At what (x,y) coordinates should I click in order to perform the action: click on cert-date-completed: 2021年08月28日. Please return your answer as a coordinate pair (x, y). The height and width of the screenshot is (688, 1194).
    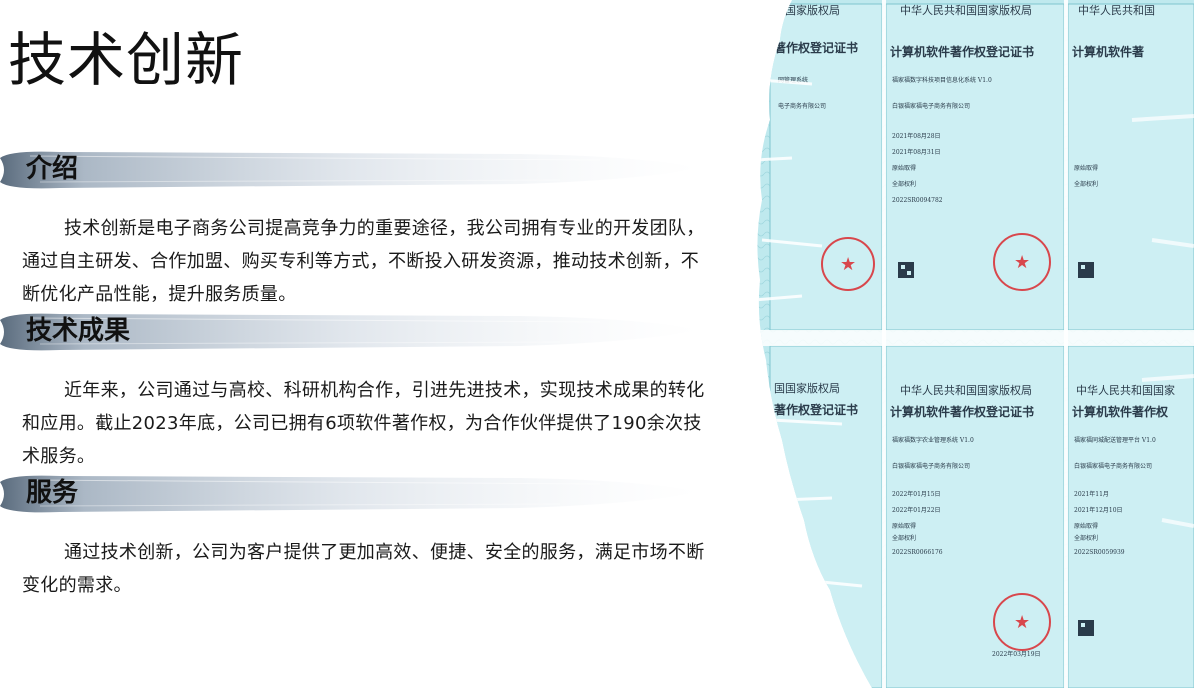
    Looking at the image, I should click on (916, 136).